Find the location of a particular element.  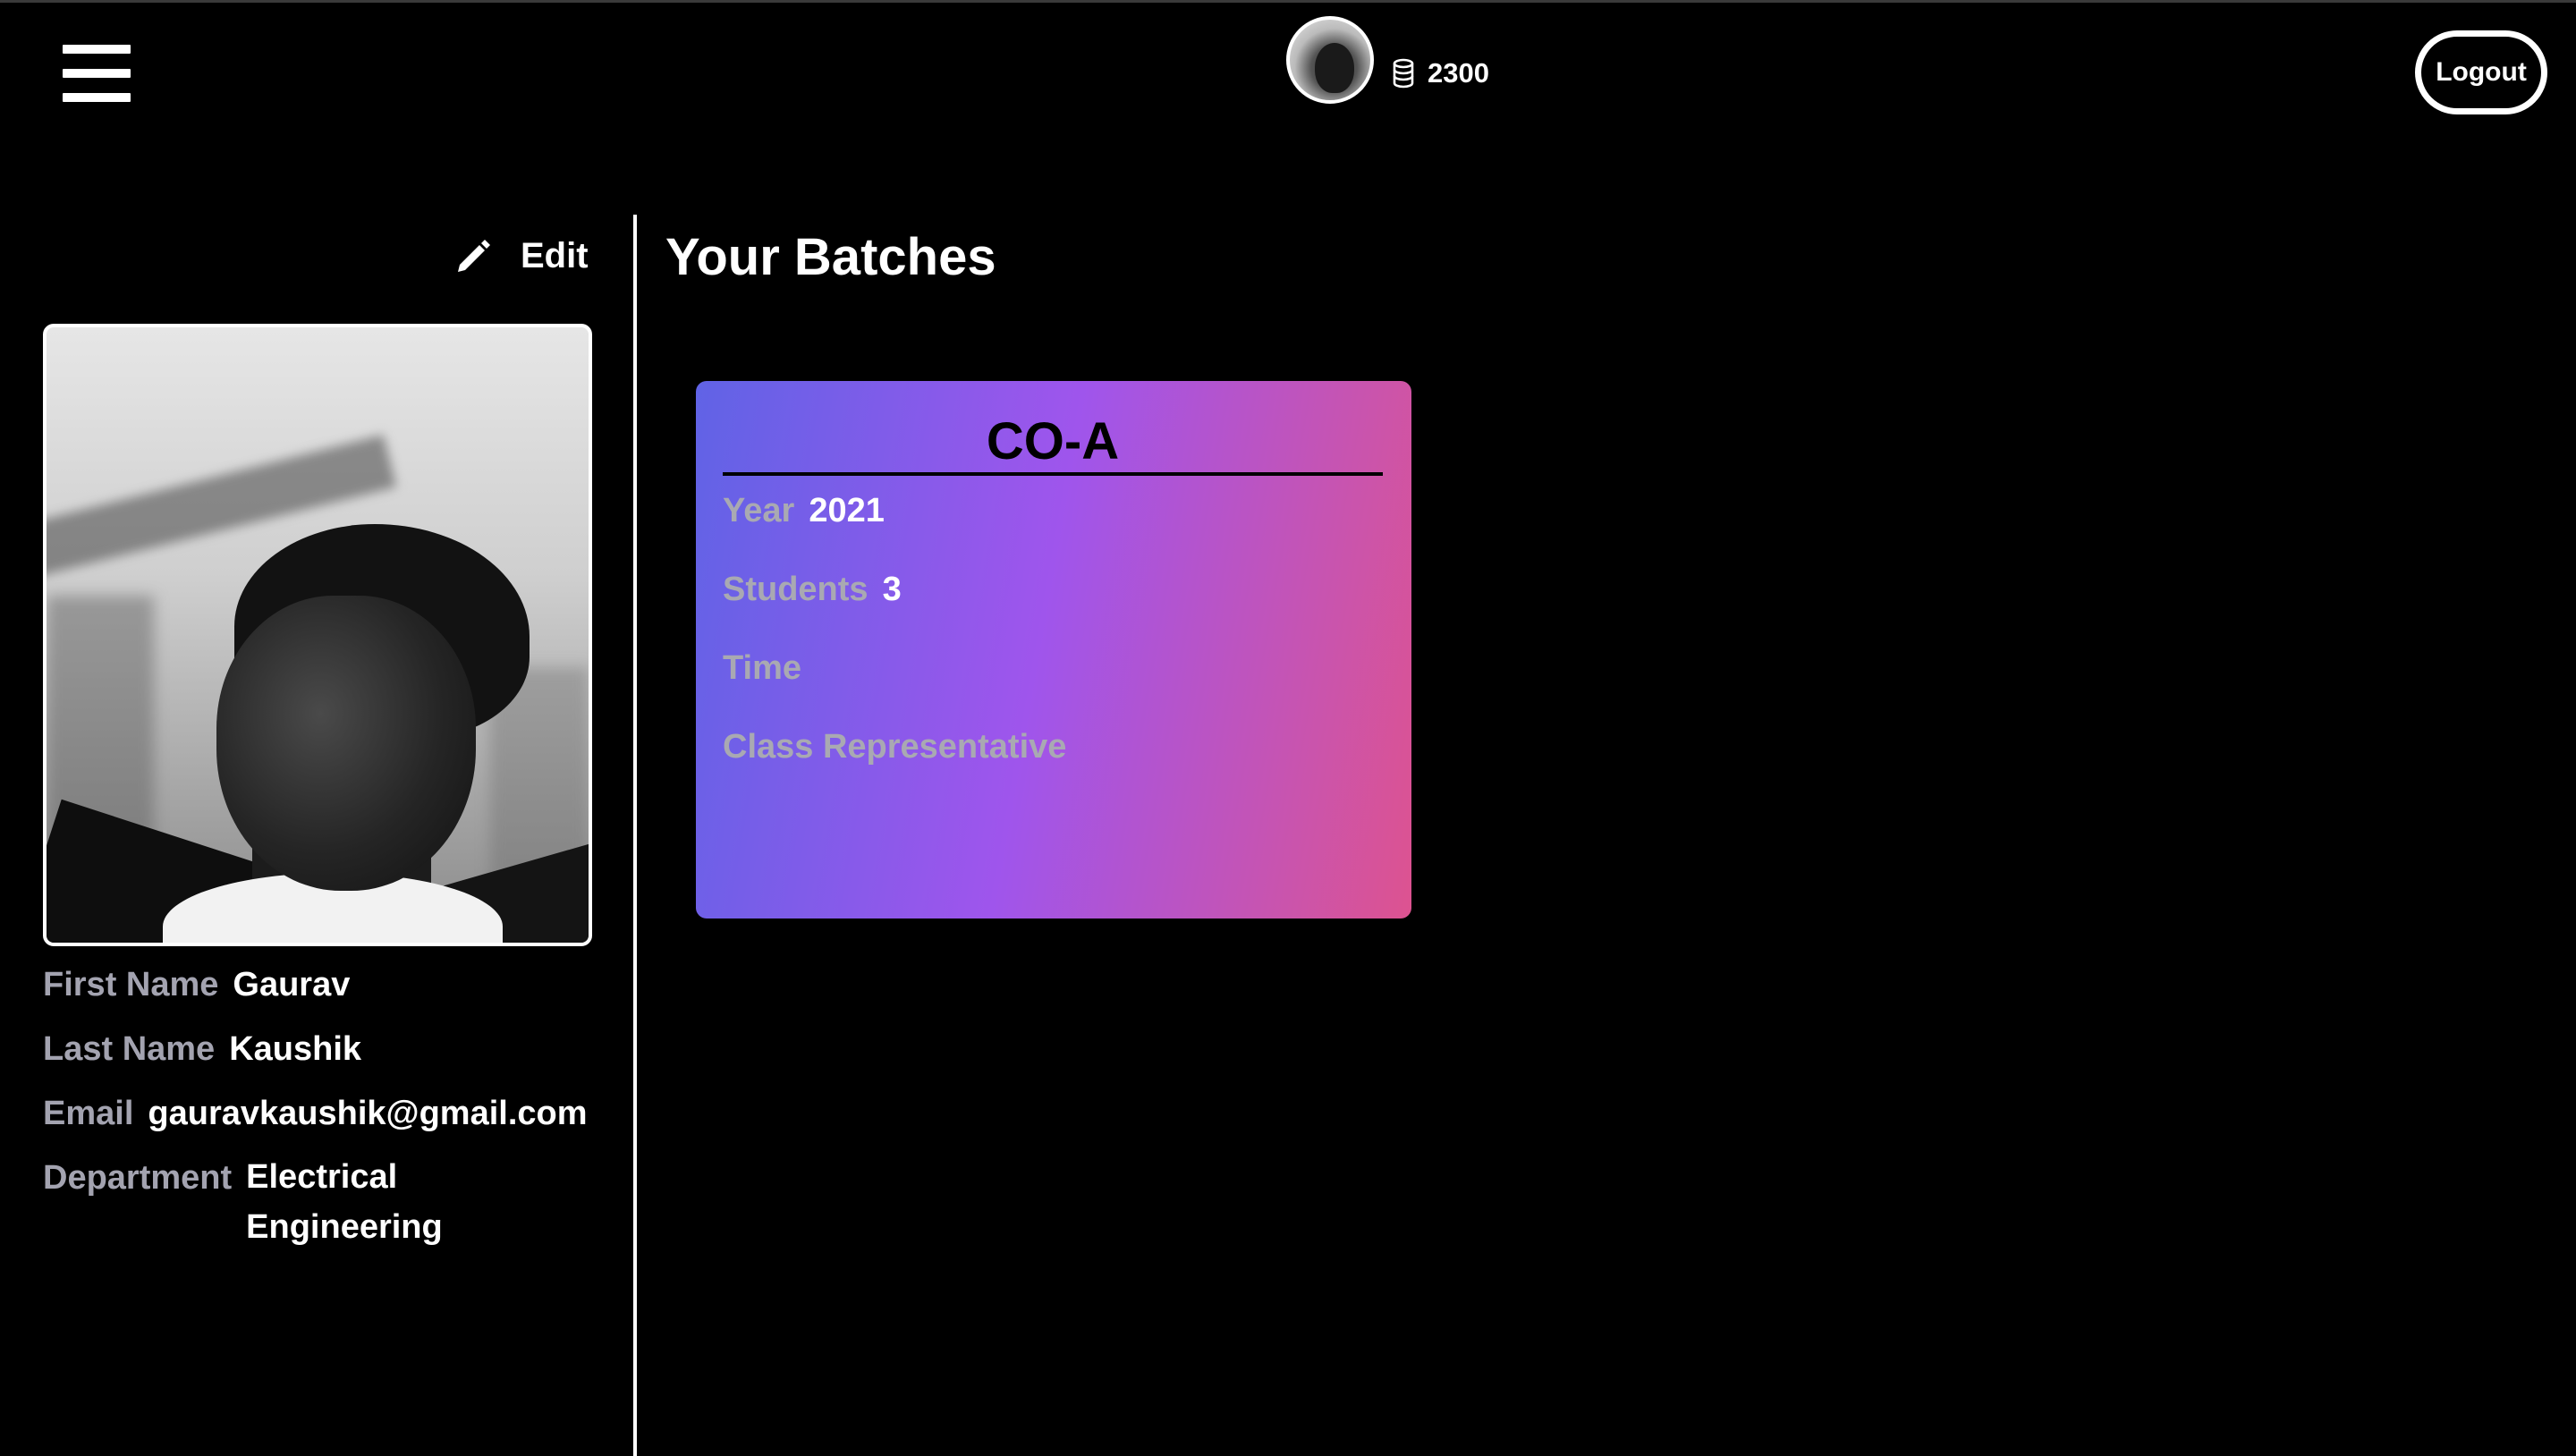

batch-name: CO-A is located at coordinates (1053, 441).